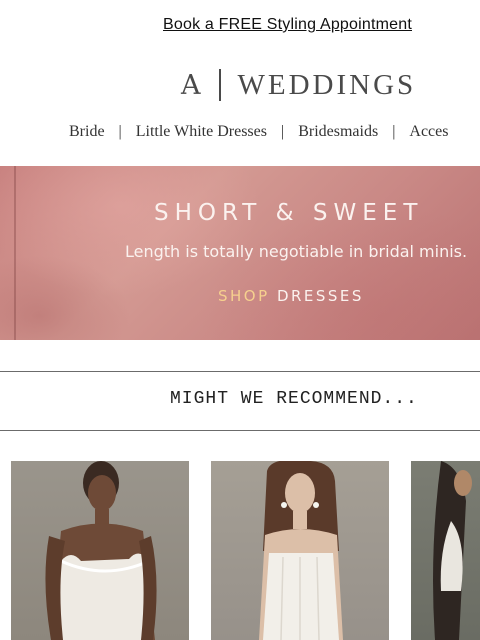 This screenshot has width=480, height=640. What do you see at coordinates (244, 296) in the screenshot?
I see `cta-shop-label: SHOP` at bounding box center [244, 296].